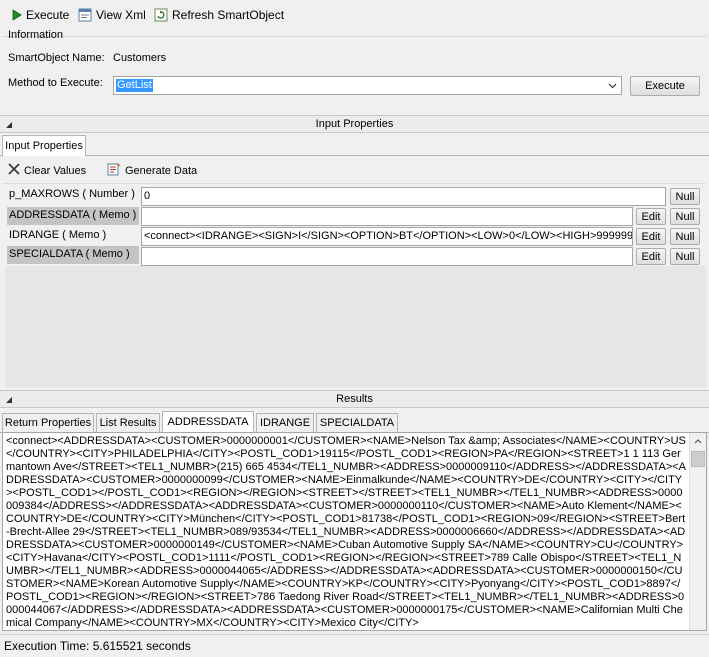 The image size is (709, 657). I want to click on input-properties-title: Input Properties, so click(354, 124).